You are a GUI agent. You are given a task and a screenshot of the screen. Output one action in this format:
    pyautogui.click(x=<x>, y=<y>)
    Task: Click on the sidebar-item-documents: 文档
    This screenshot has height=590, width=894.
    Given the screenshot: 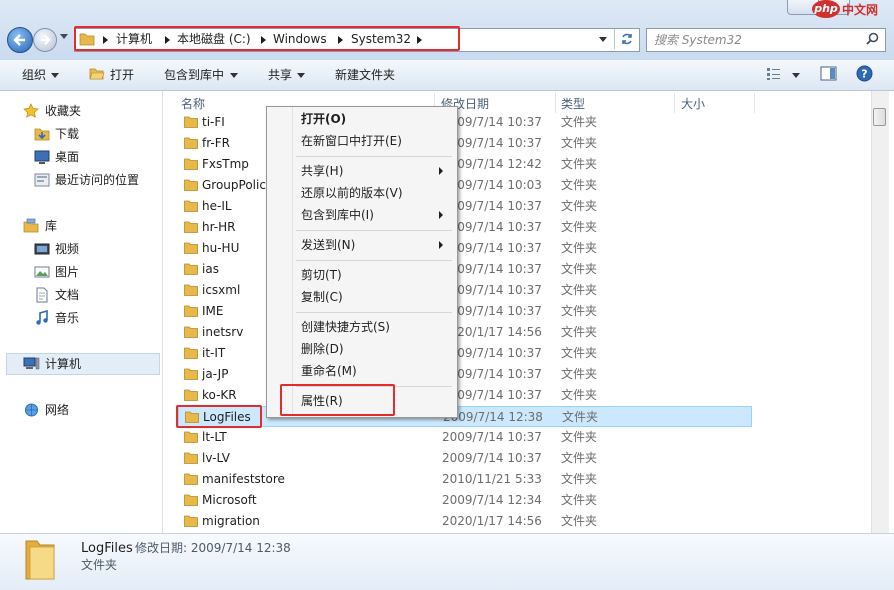 What is the action you would take?
    pyautogui.click(x=67, y=295)
    